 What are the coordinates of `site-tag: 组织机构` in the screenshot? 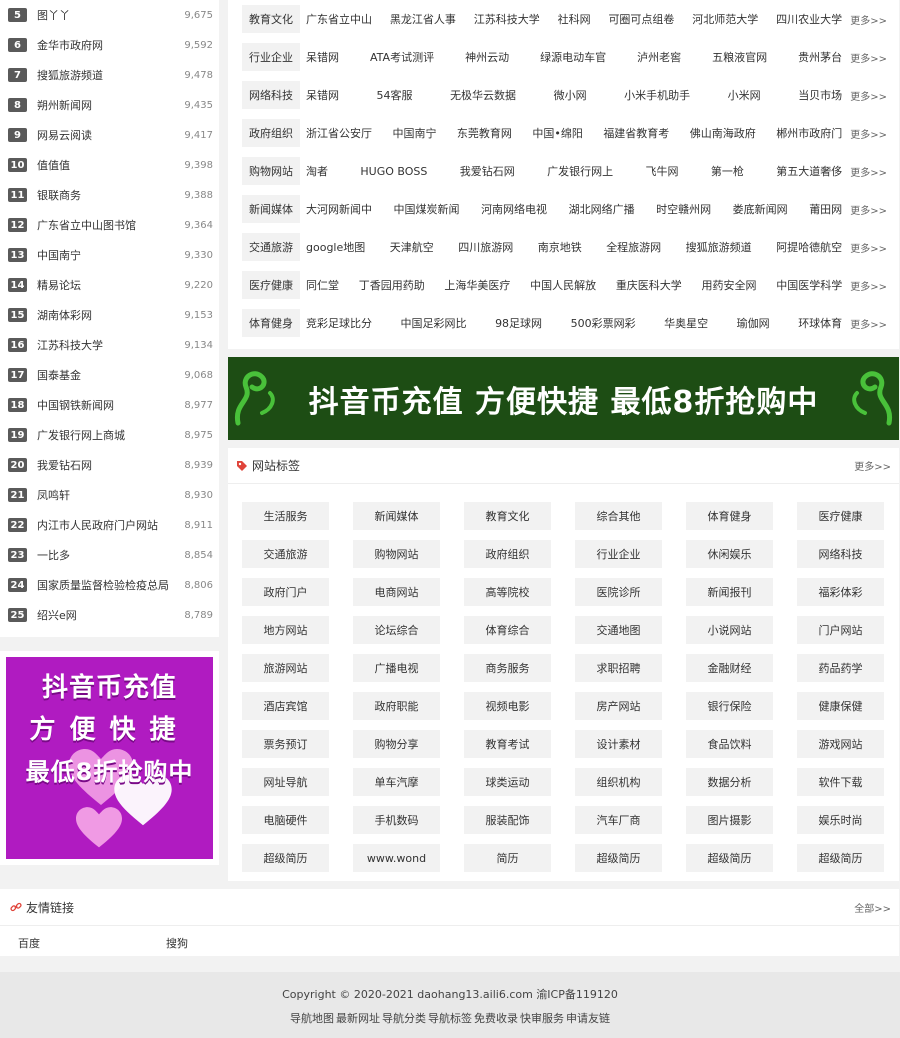 It's located at (618, 782).